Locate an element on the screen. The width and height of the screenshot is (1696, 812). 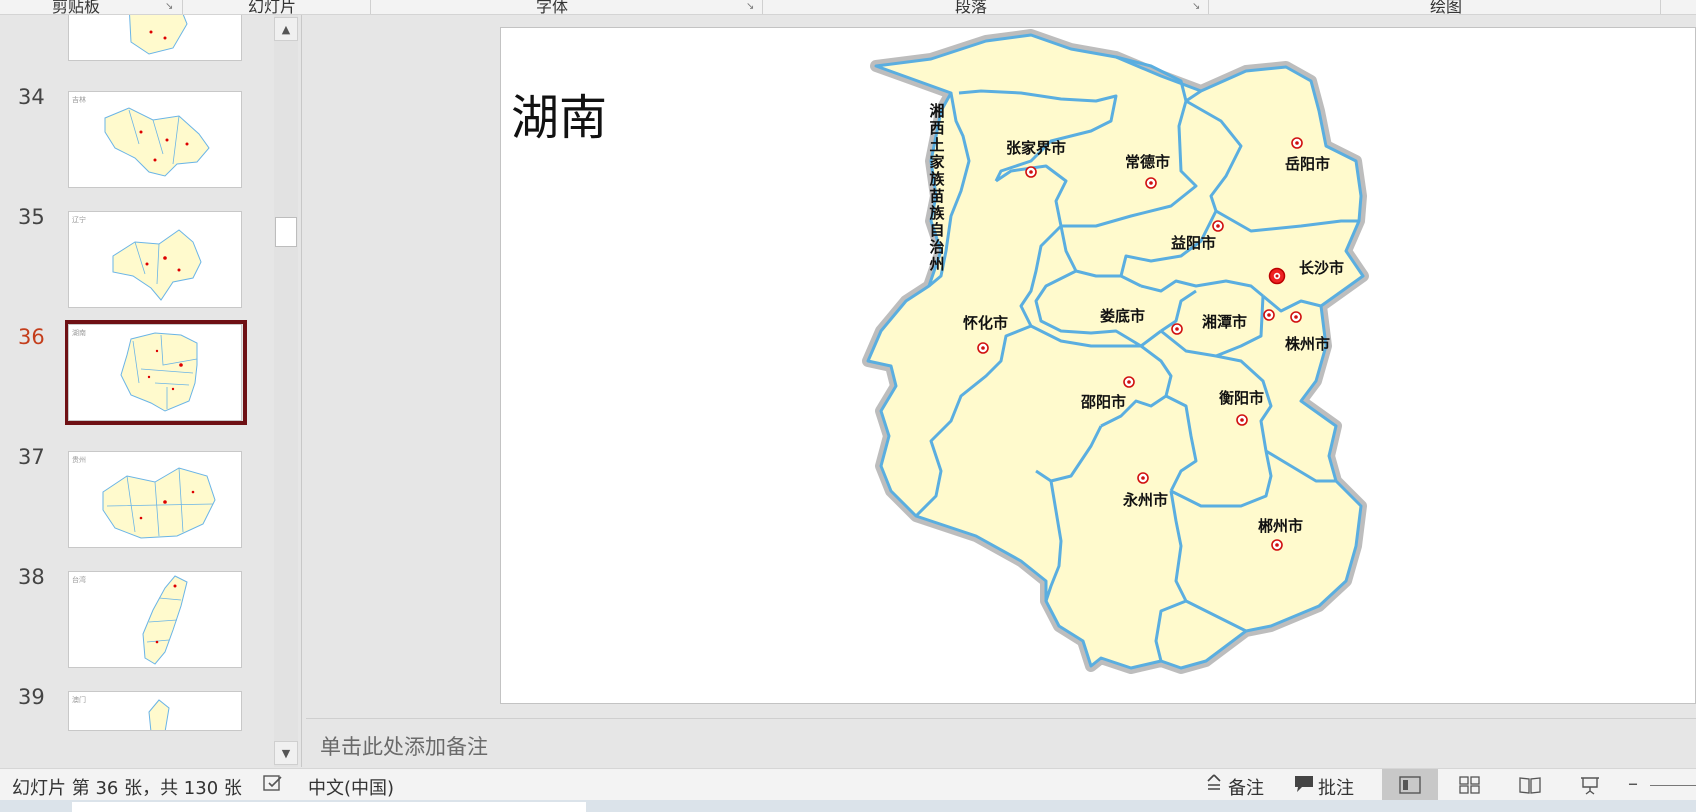
city-label-yiyang: 益阳市 is located at coordinates (1193, 243).